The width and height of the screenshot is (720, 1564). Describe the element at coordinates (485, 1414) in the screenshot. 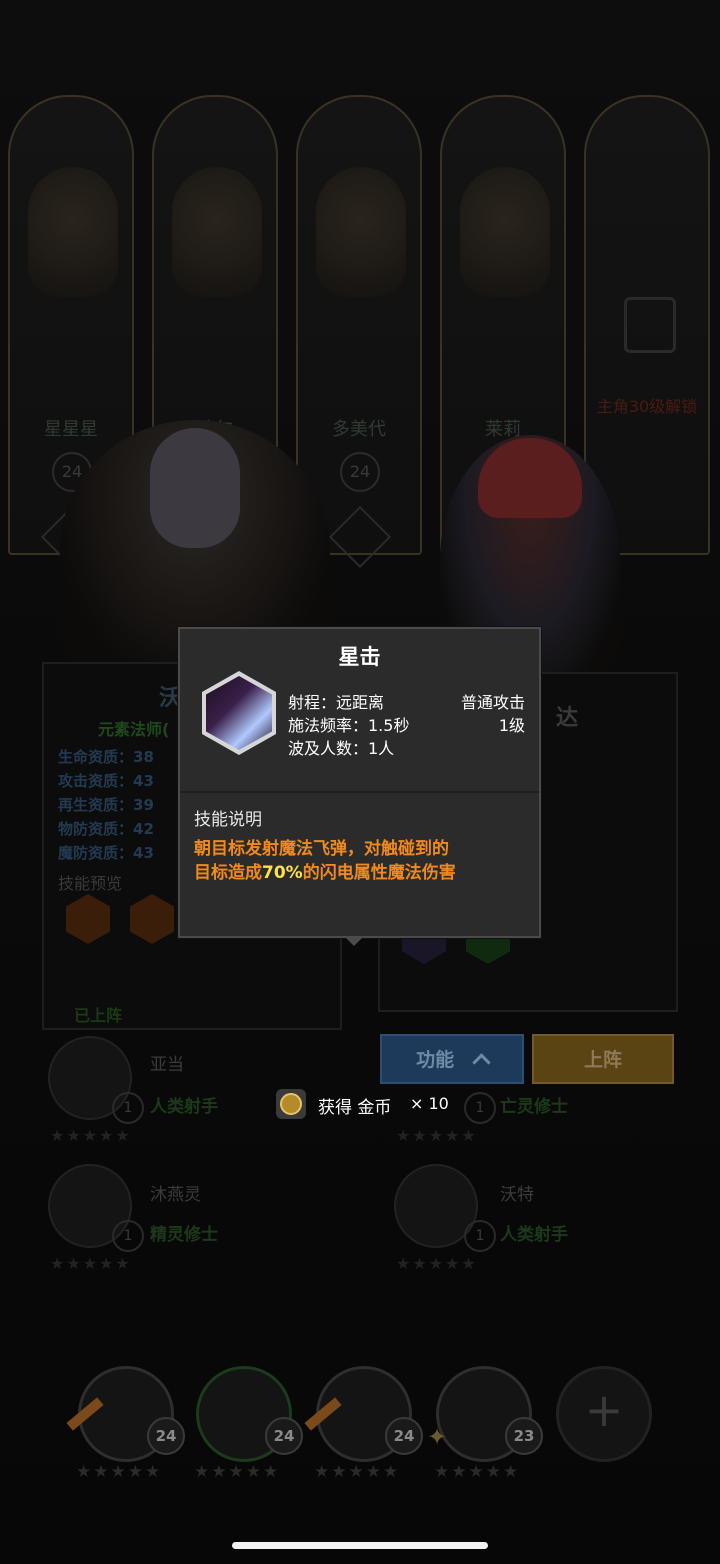

I see `team-slot-4: ✦ 23` at that location.